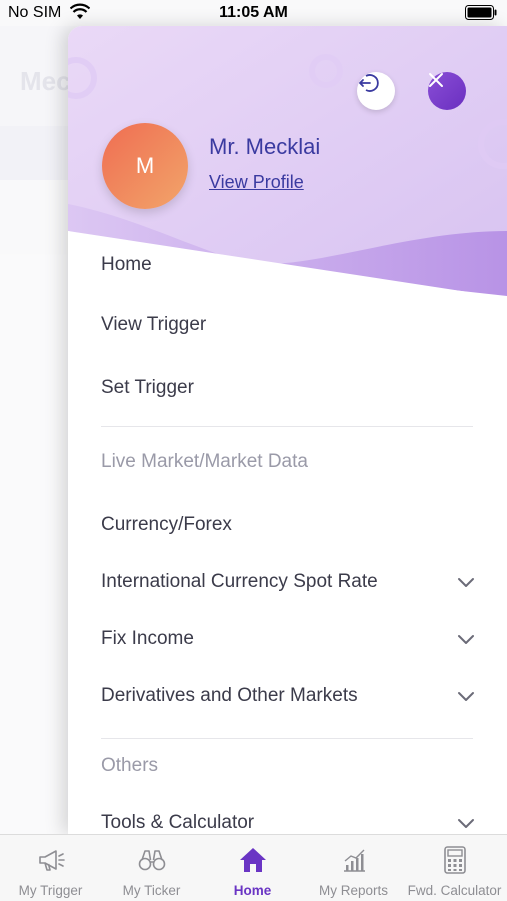 This screenshot has height=901, width=507. What do you see at coordinates (229, 695) in the screenshot?
I see `menu-item-label: Derivatives and Other Markets` at bounding box center [229, 695].